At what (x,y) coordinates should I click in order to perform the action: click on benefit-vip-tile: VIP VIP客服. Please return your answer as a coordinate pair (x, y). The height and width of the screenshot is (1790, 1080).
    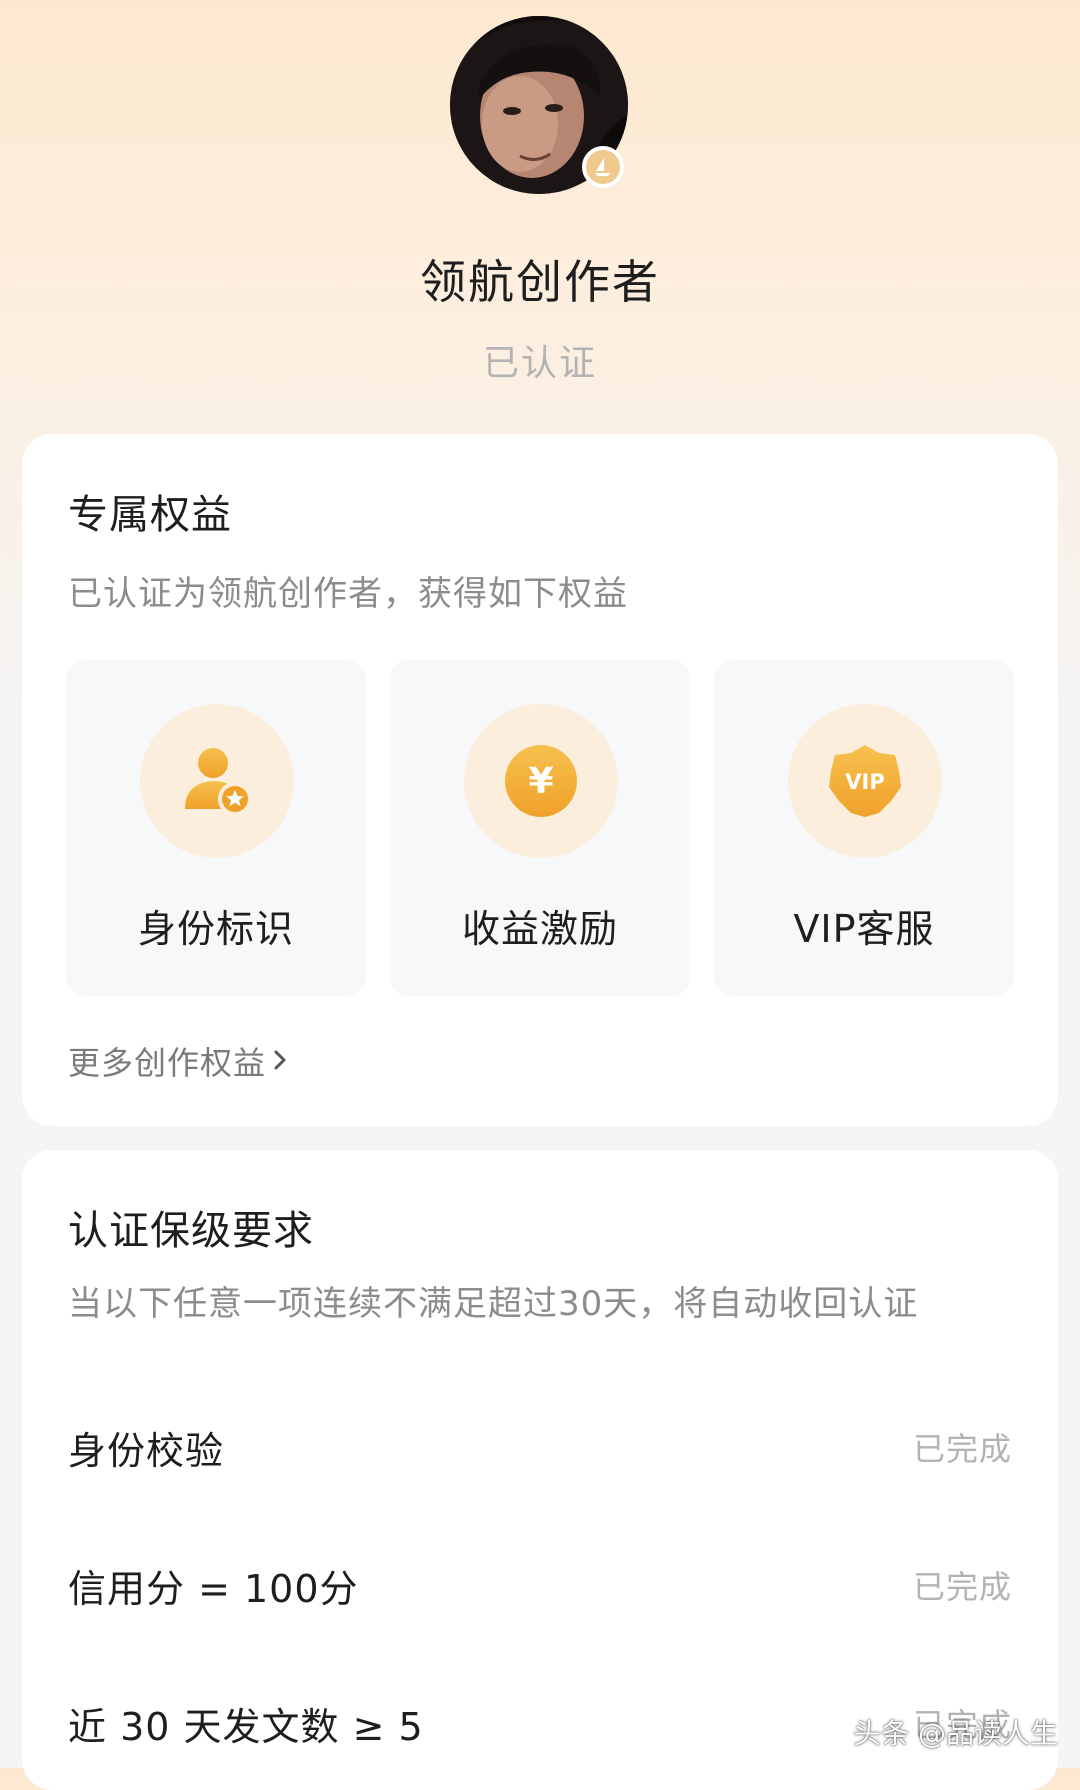
    Looking at the image, I should click on (864, 828).